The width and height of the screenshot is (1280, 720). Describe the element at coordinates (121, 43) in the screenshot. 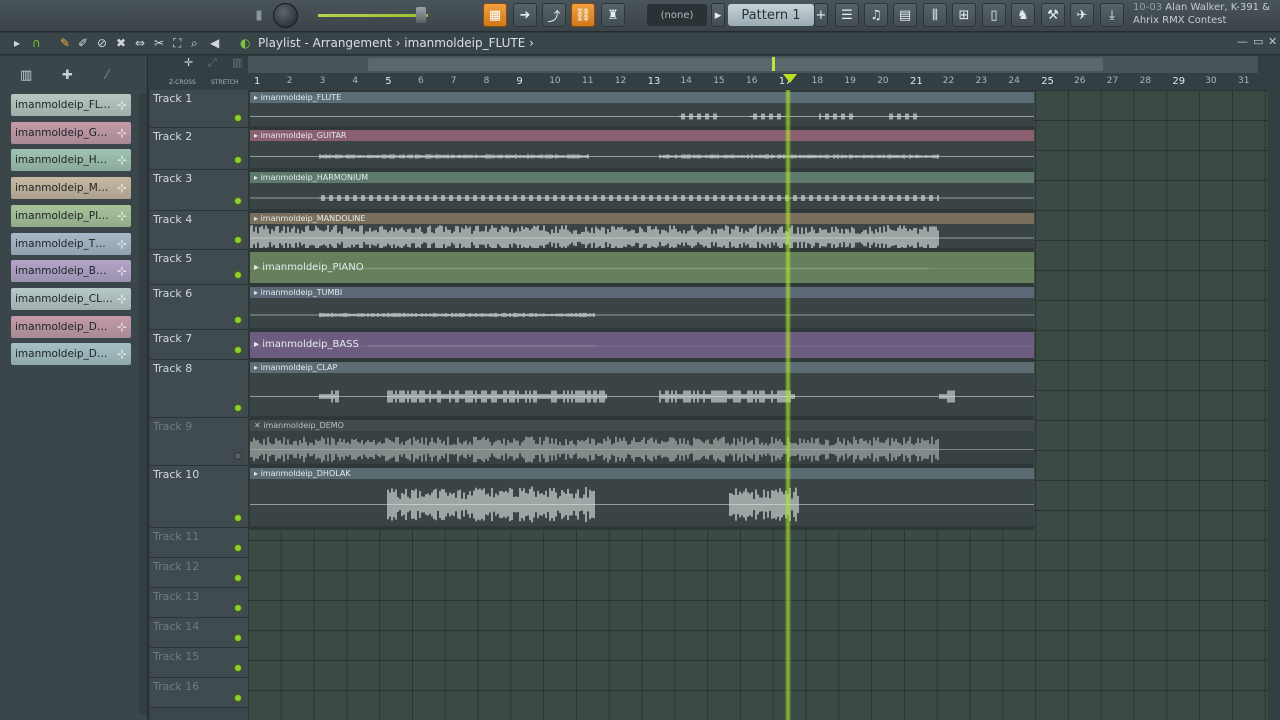

I see `mute-icon: ✖` at that location.